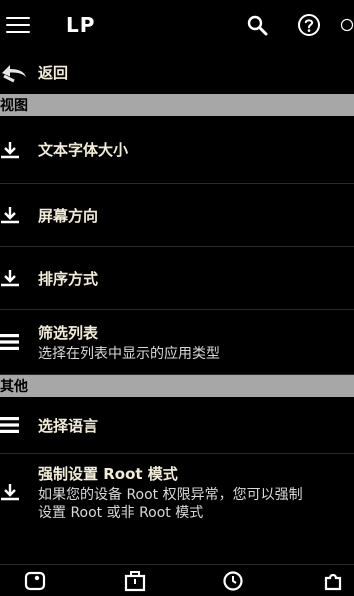 Image resolution: width=354 pixels, height=596 pixels. What do you see at coordinates (83, 149) in the screenshot?
I see `font-size-label: 文本字体大小` at bounding box center [83, 149].